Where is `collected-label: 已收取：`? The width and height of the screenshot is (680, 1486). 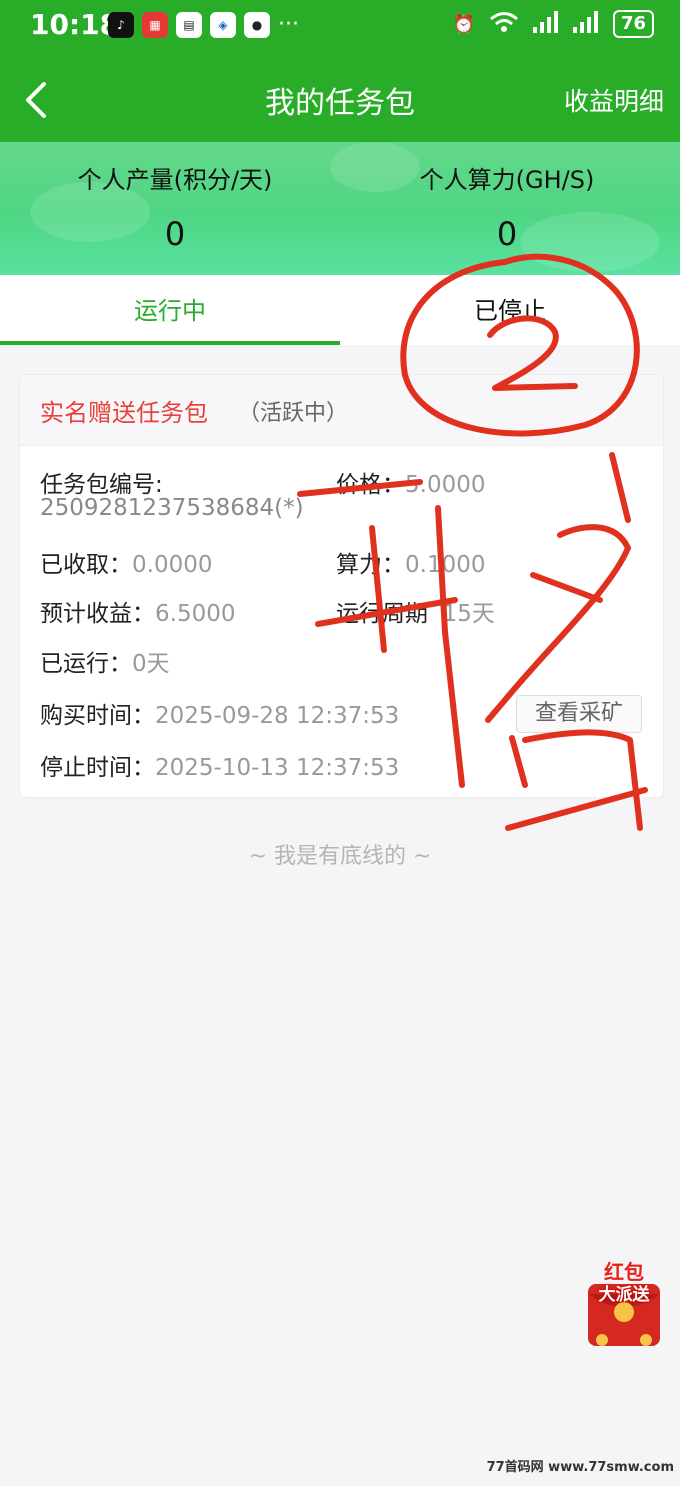
collected-label: 已收取： is located at coordinates (86, 565).